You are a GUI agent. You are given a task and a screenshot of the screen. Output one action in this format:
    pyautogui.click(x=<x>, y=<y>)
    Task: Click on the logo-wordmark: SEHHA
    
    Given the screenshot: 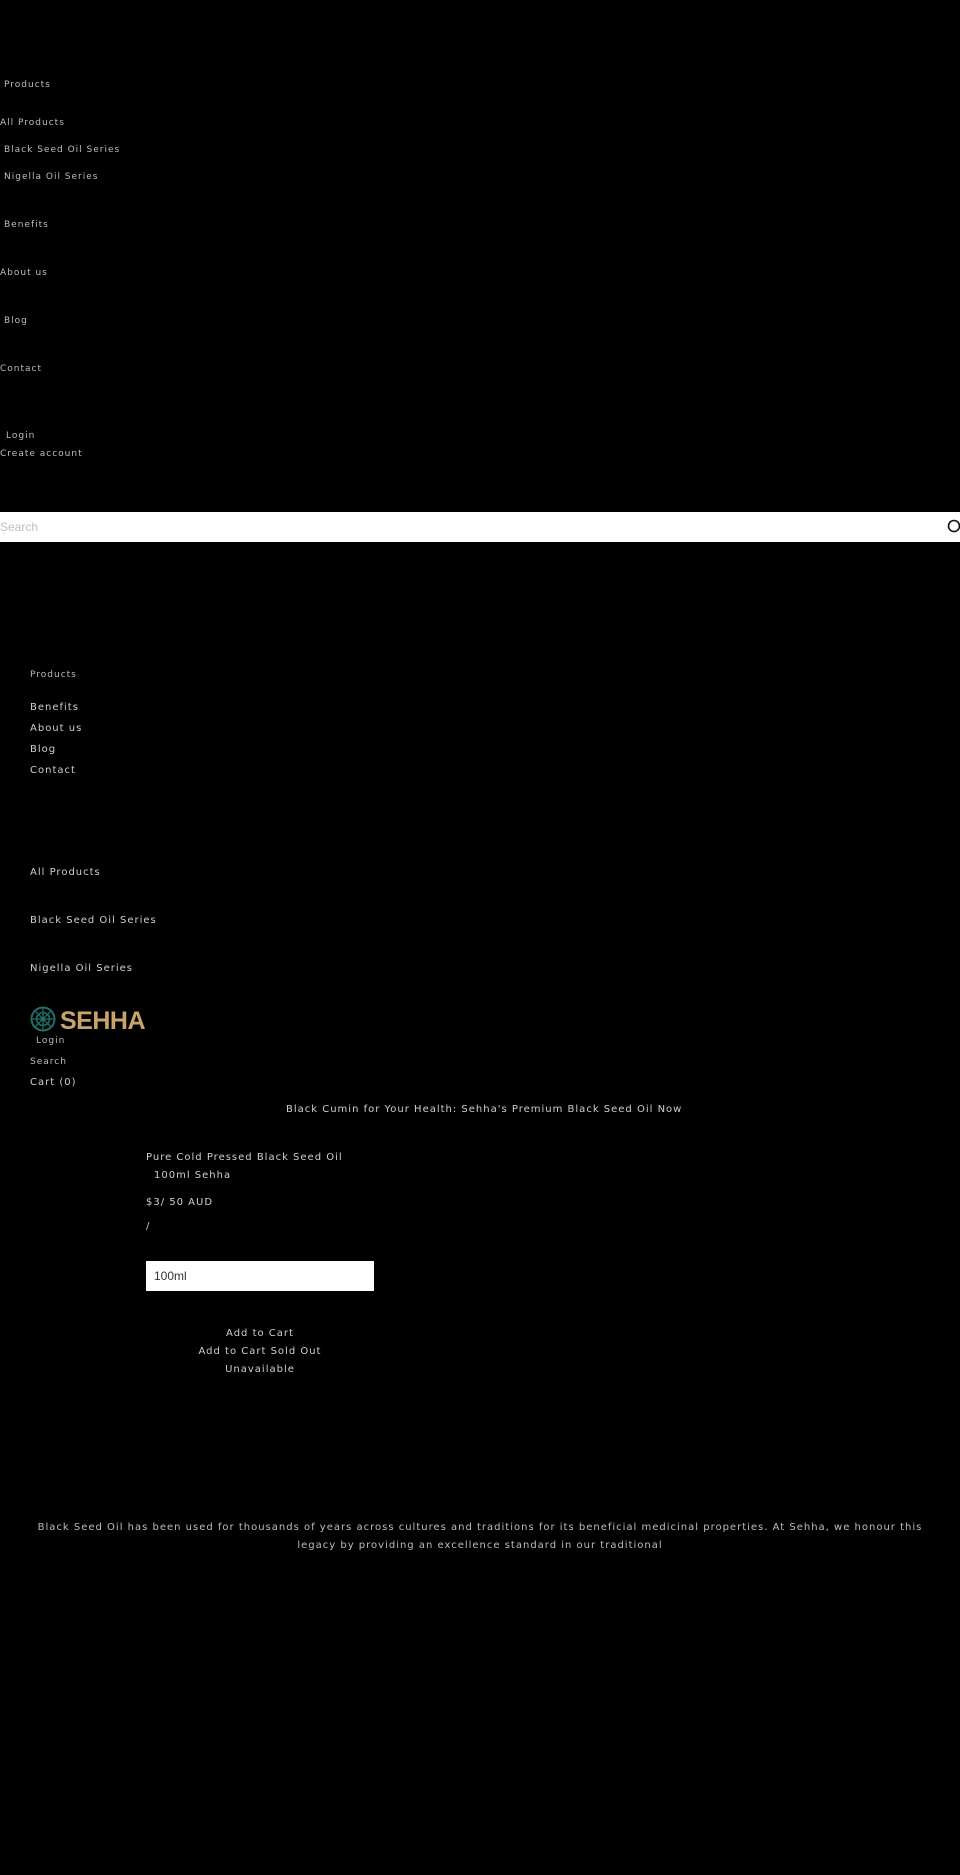 What is the action you would take?
    pyautogui.click(x=103, y=1020)
    